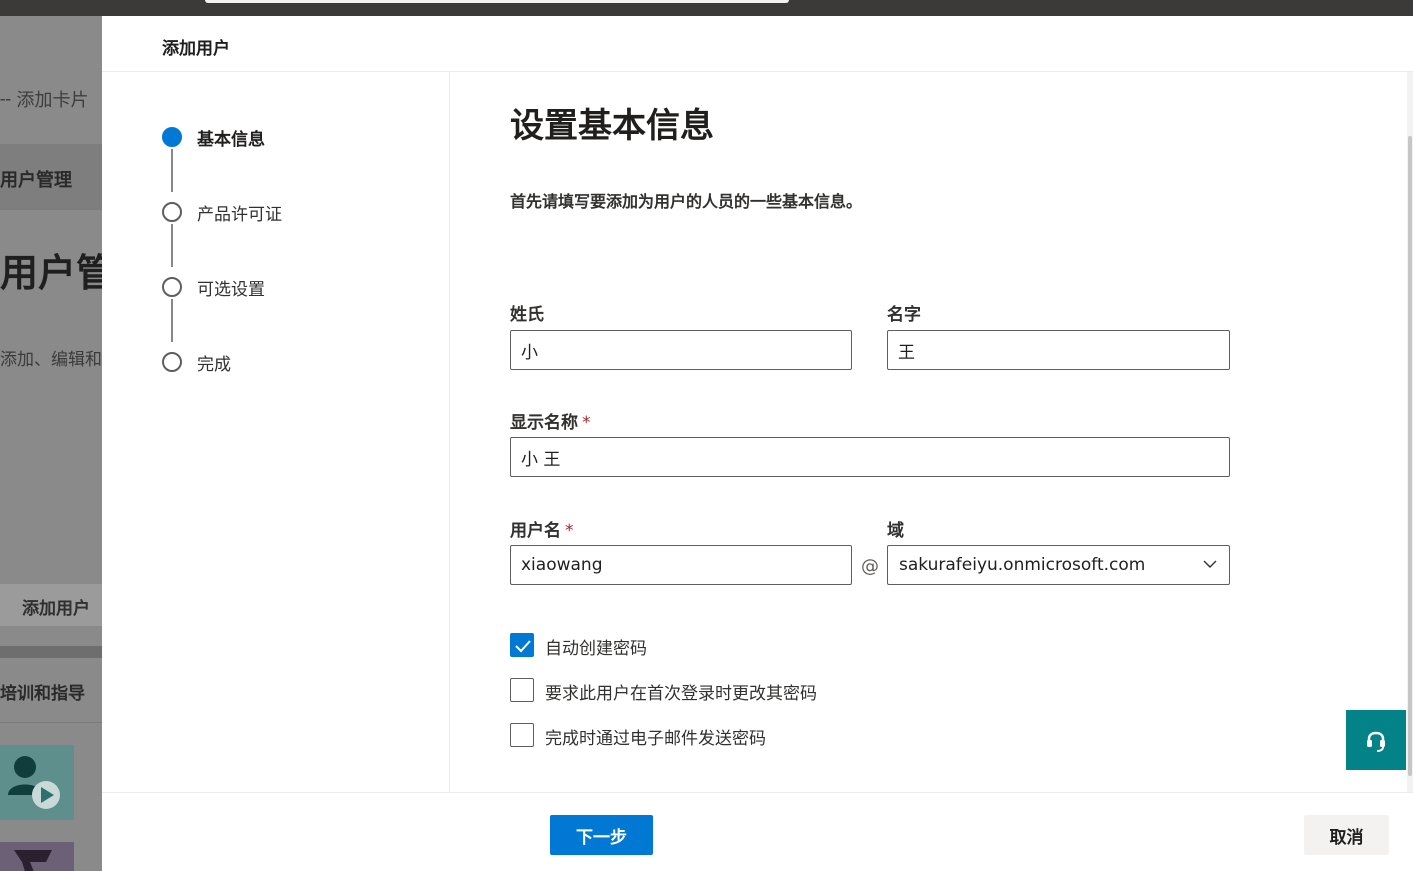  What do you see at coordinates (681, 350) in the screenshot?
I see `last-name-input` at bounding box center [681, 350].